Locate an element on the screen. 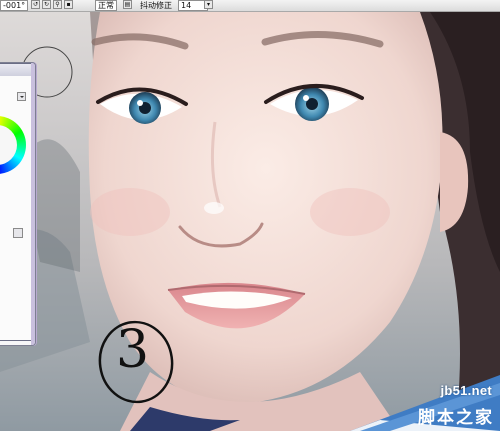 The image size is (500, 431). step-number-annotation: 3 is located at coordinates (133, 350).